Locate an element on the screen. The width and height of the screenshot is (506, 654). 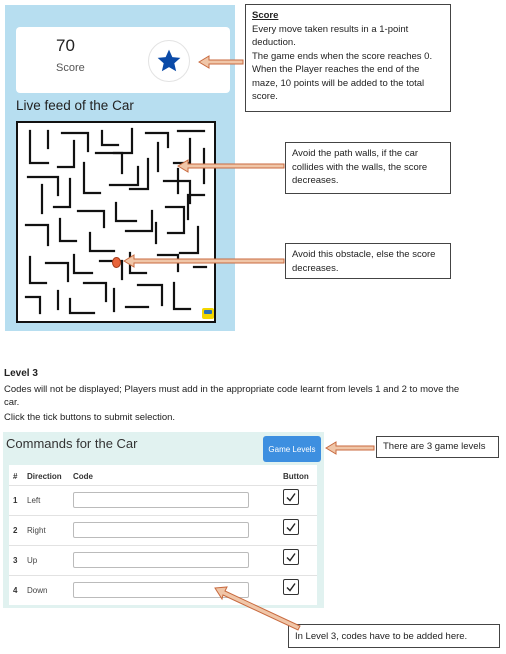
code-input-left is located at coordinates (161, 500).